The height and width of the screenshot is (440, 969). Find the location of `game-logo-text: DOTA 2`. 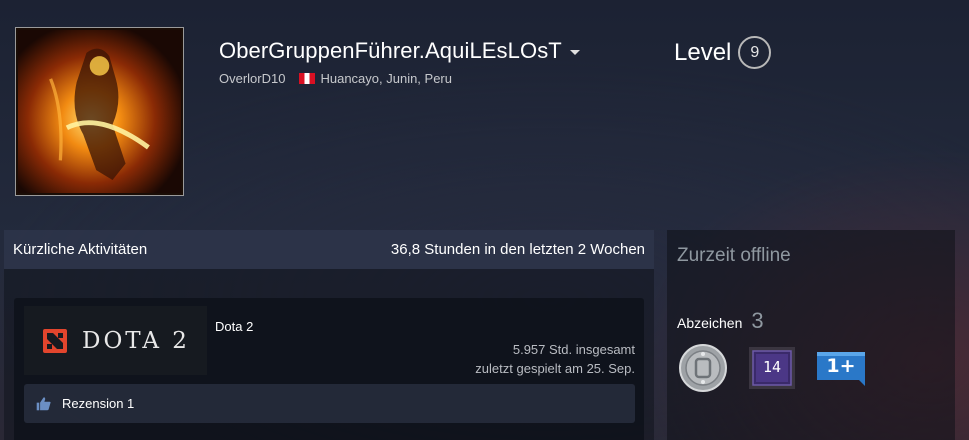

game-logo-text: DOTA 2 is located at coordinates (136, 341).